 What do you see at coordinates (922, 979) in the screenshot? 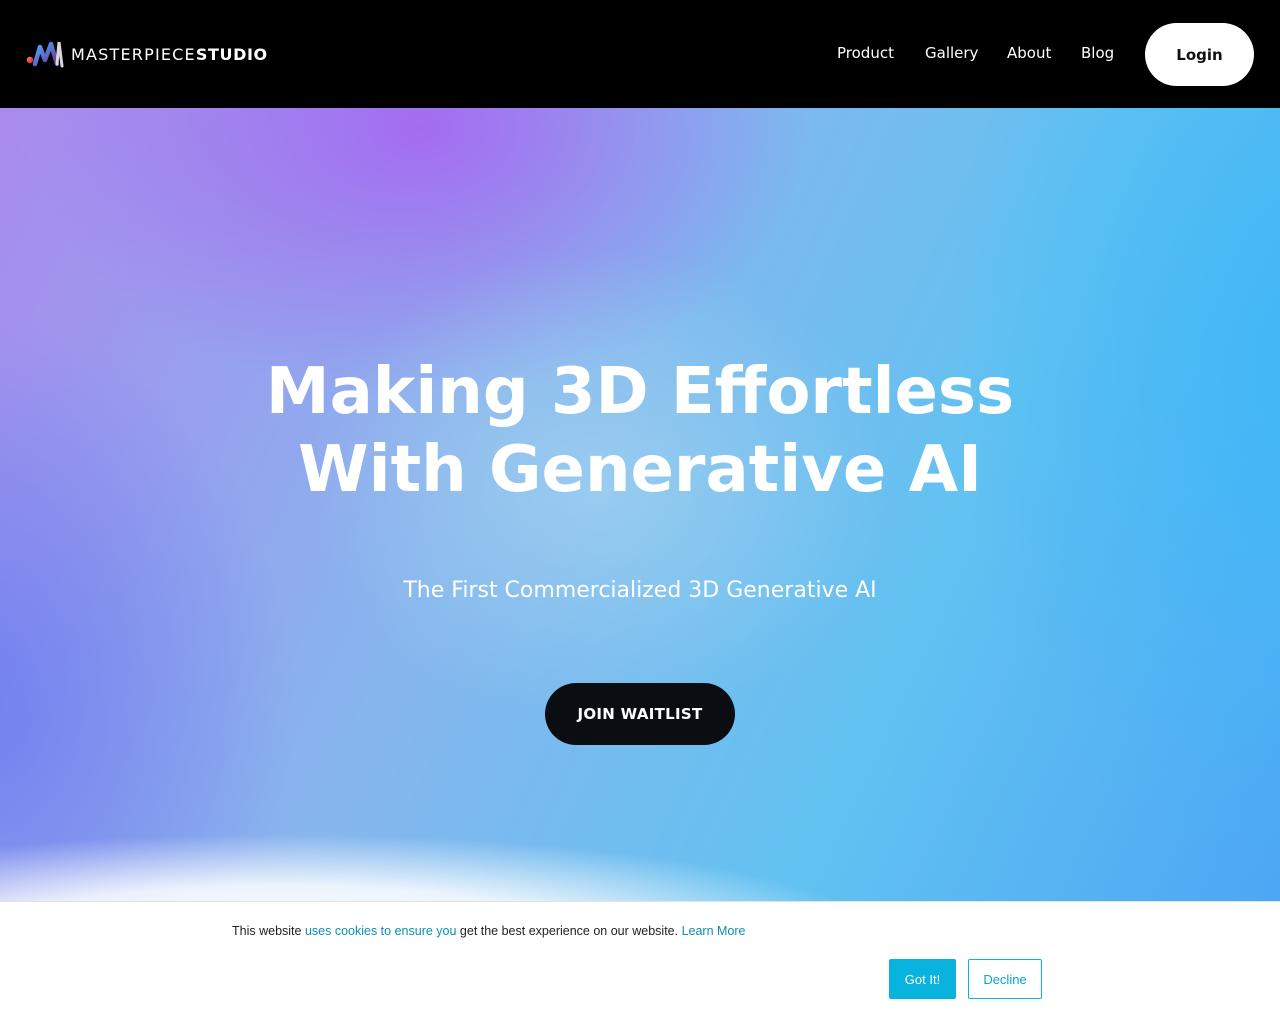
I see `accept-cookies-button: Got It!` at bounding box center [922, 979].